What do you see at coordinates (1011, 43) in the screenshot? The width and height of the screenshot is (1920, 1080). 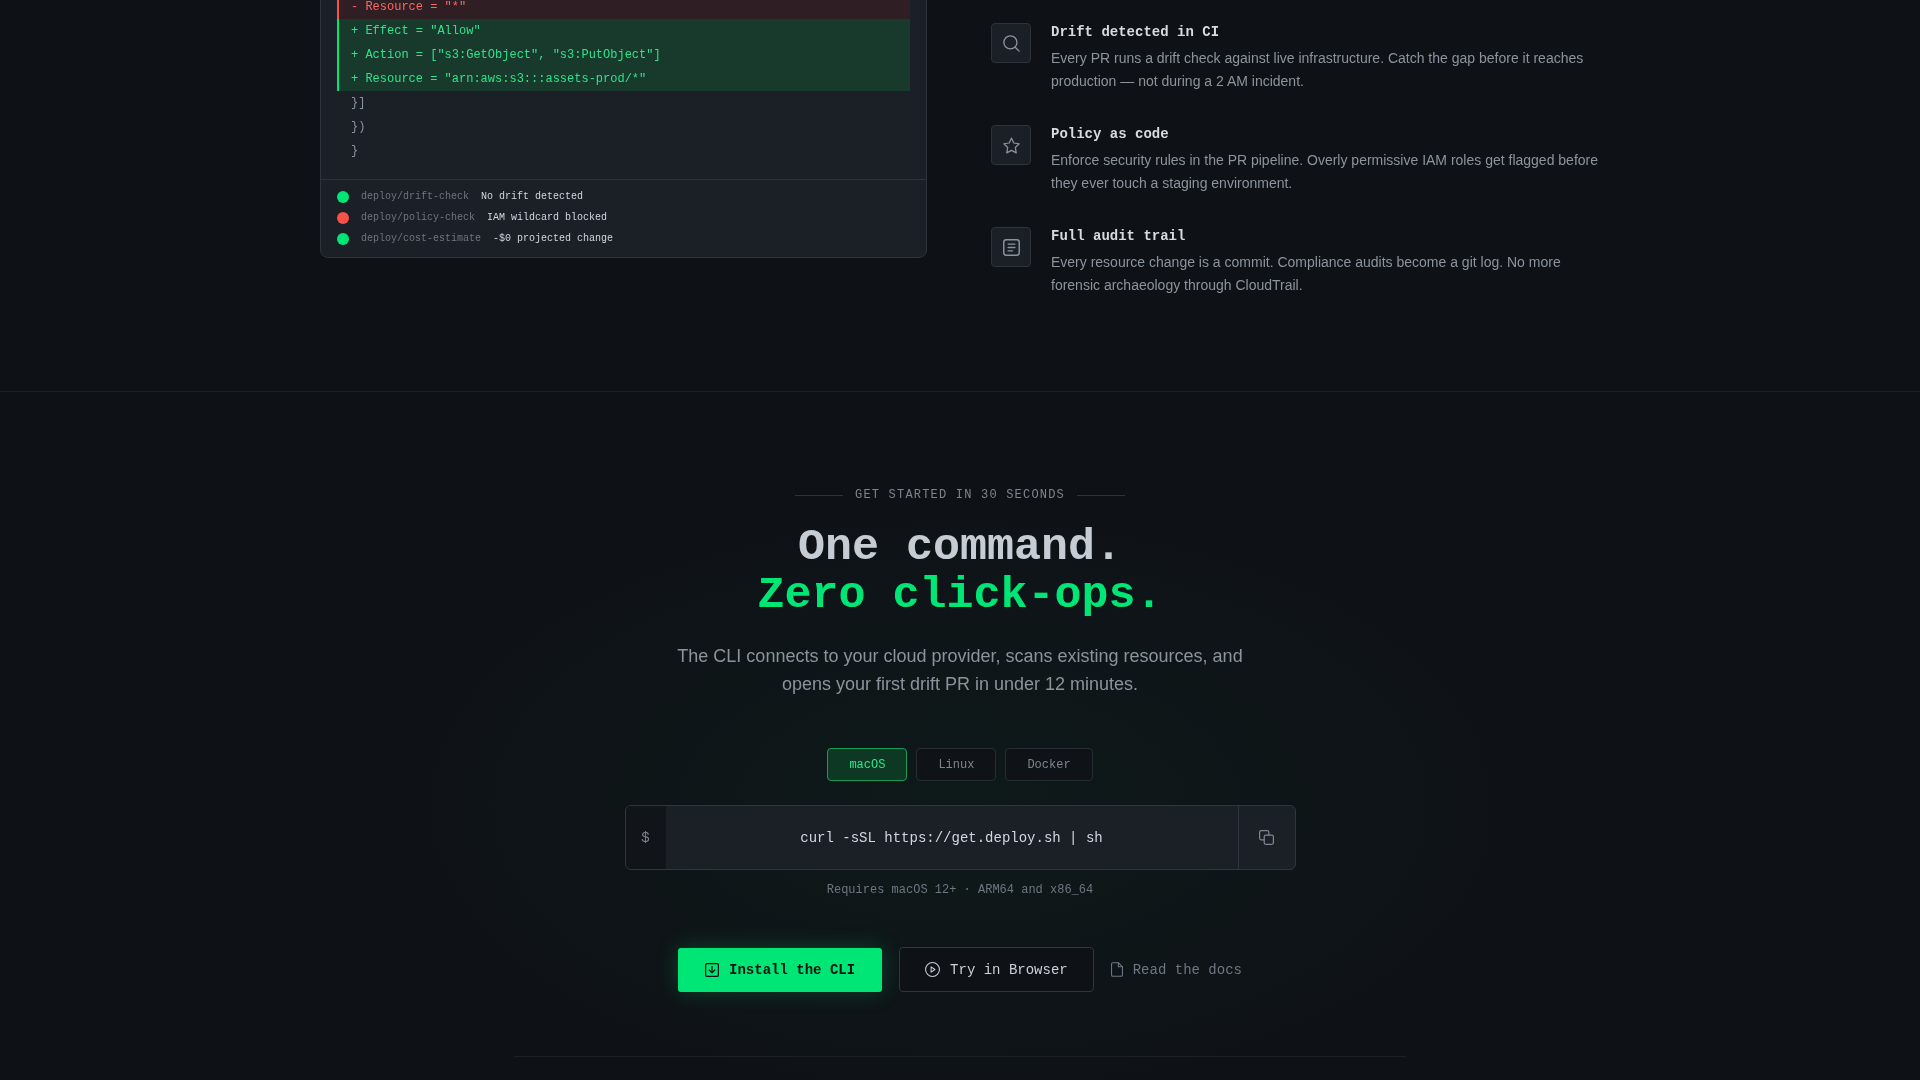 I see `search-icon` at bounding box center [1011, 43].